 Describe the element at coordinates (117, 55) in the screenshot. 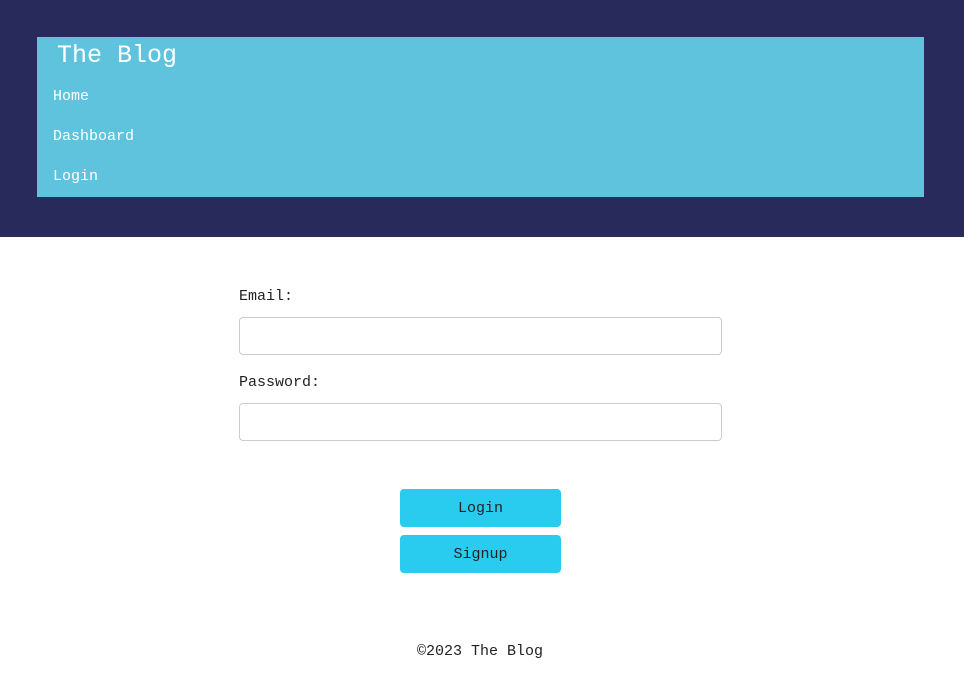

I see `site-title: The Blog` at that location.